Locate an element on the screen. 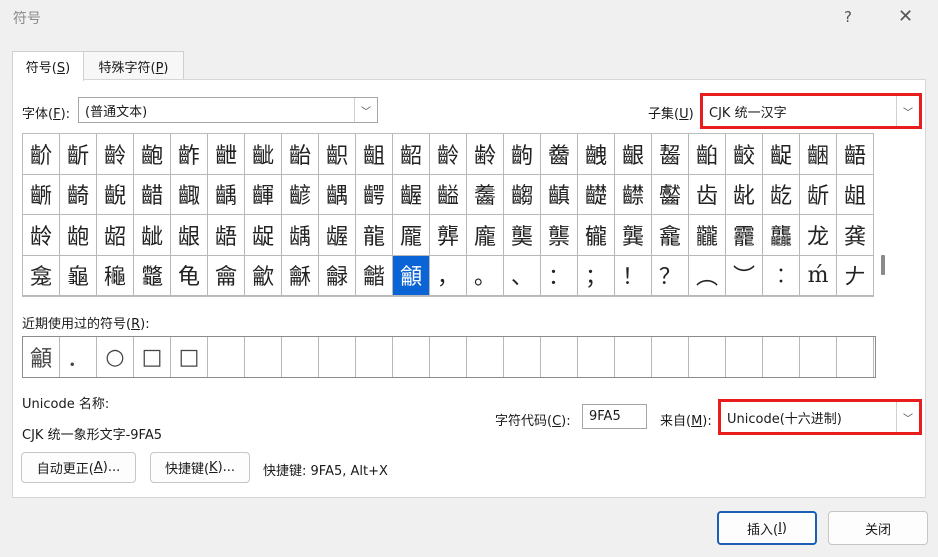  symbol-cell: 齮 is located at coordinates (78, 194).